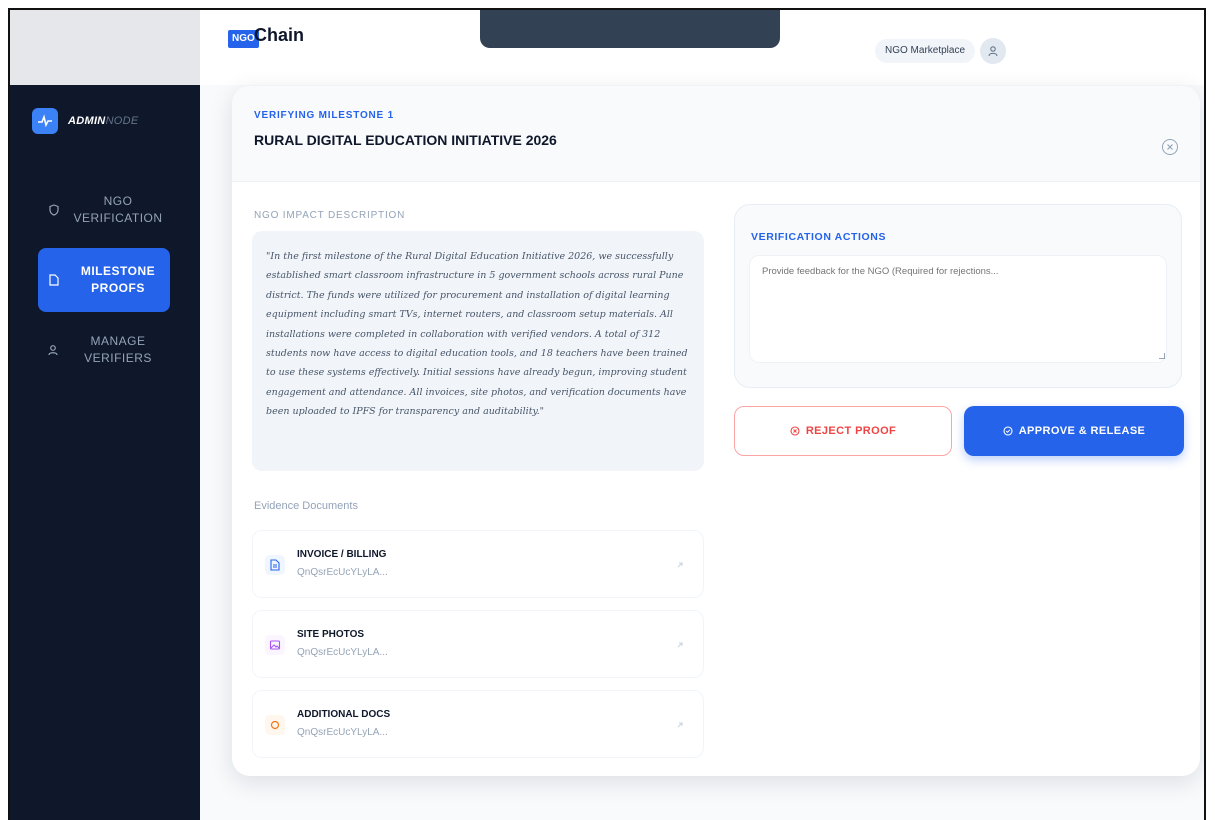  I want to click on document-name: SITE PHOTOS, so click(331, 634).